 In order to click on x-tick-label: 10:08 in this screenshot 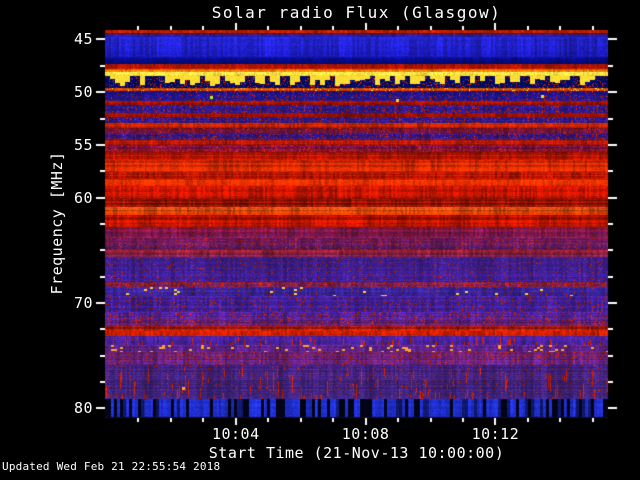, I will do `click(365, 434)`.